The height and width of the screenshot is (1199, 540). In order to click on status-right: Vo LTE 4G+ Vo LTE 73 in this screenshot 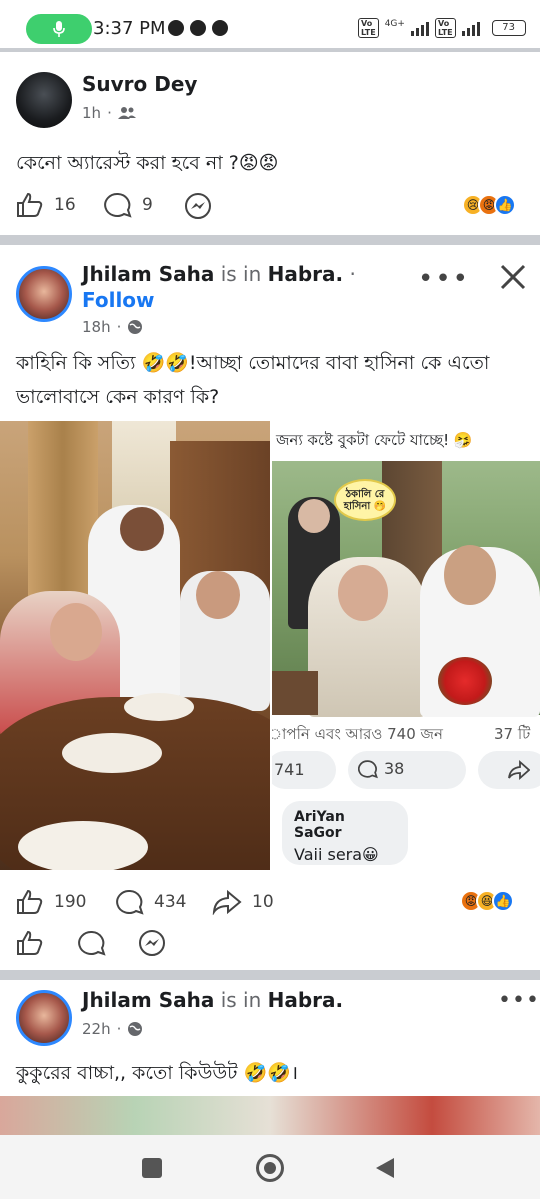, I will do `click(442, 28)`.